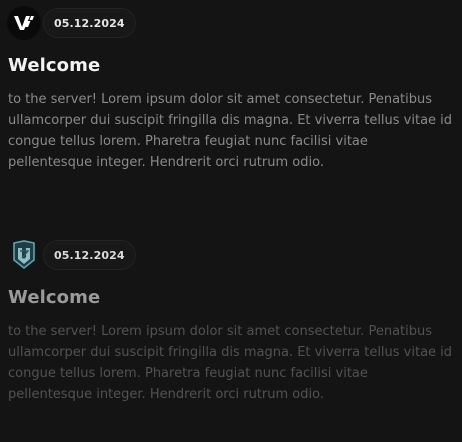 The height and width of the screenshot is (442, 462). Describe the element at coordinates (24, 255) in the screenshot. I see `shield-logo-icon` at that location.